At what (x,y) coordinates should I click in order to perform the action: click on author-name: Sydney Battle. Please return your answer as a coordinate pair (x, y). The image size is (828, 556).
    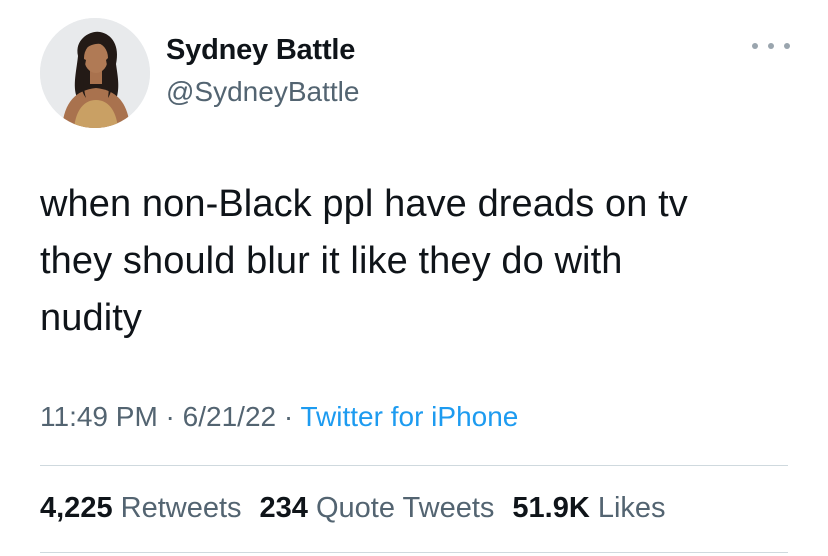
    Looking at the image, I should click on (260, 50).